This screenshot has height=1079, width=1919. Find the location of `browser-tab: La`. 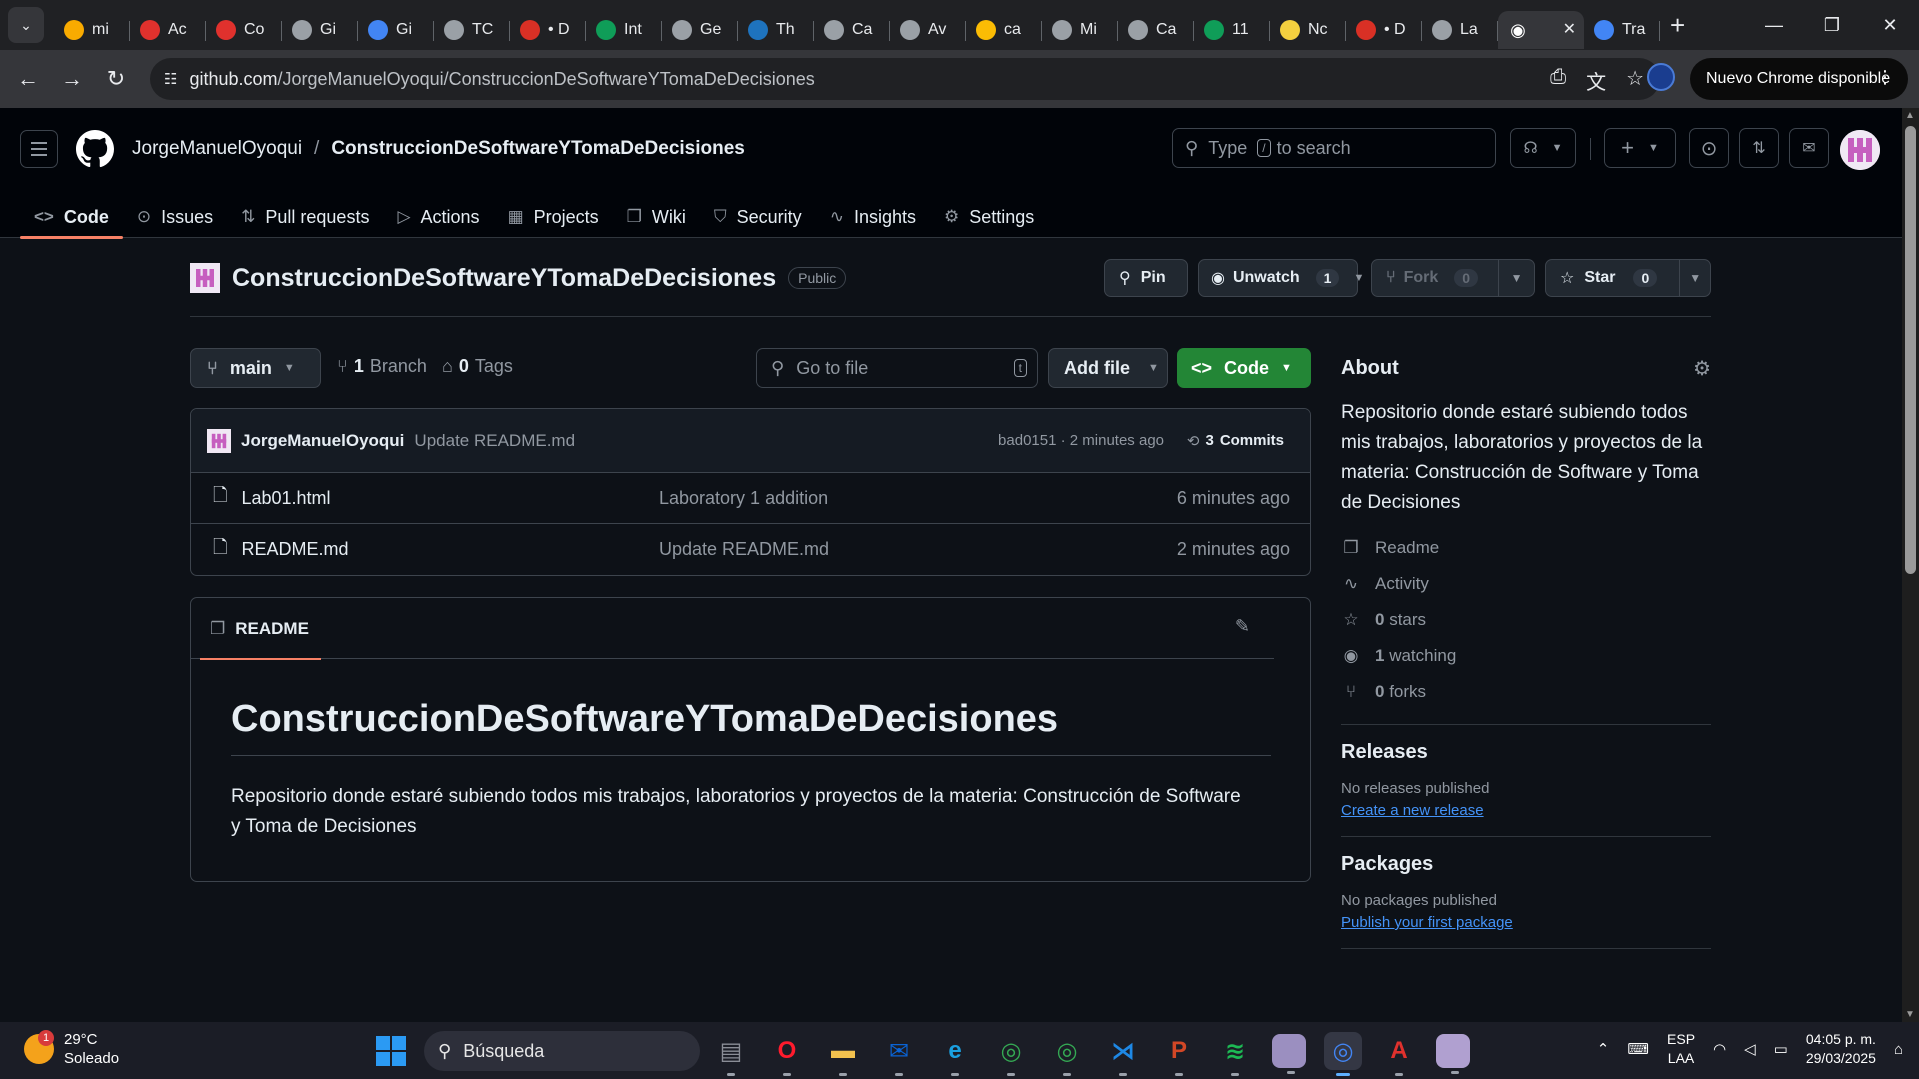

browser-tab: La is located at coordinates (1460, 30).